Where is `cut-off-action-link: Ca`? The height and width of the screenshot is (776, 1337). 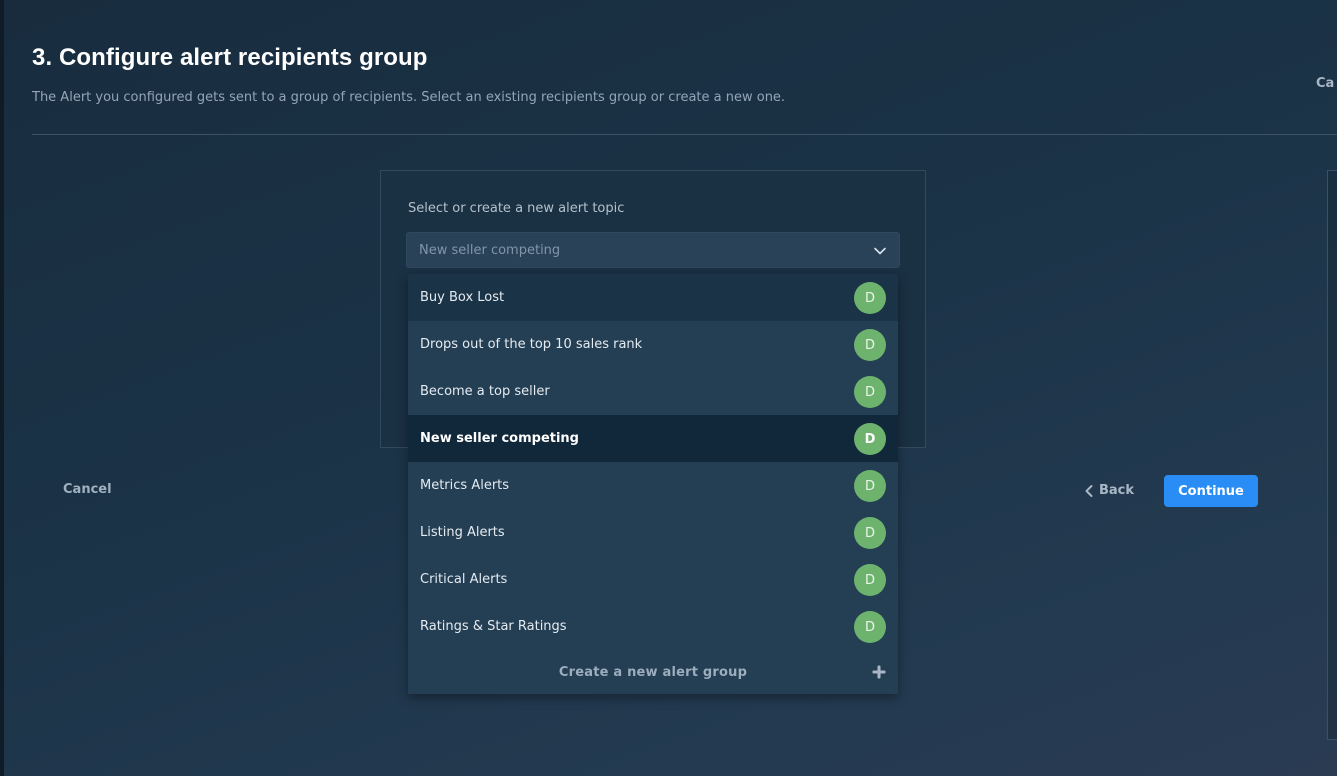 cut-off-action-link: Ca is located at coordinates (1325, 83).